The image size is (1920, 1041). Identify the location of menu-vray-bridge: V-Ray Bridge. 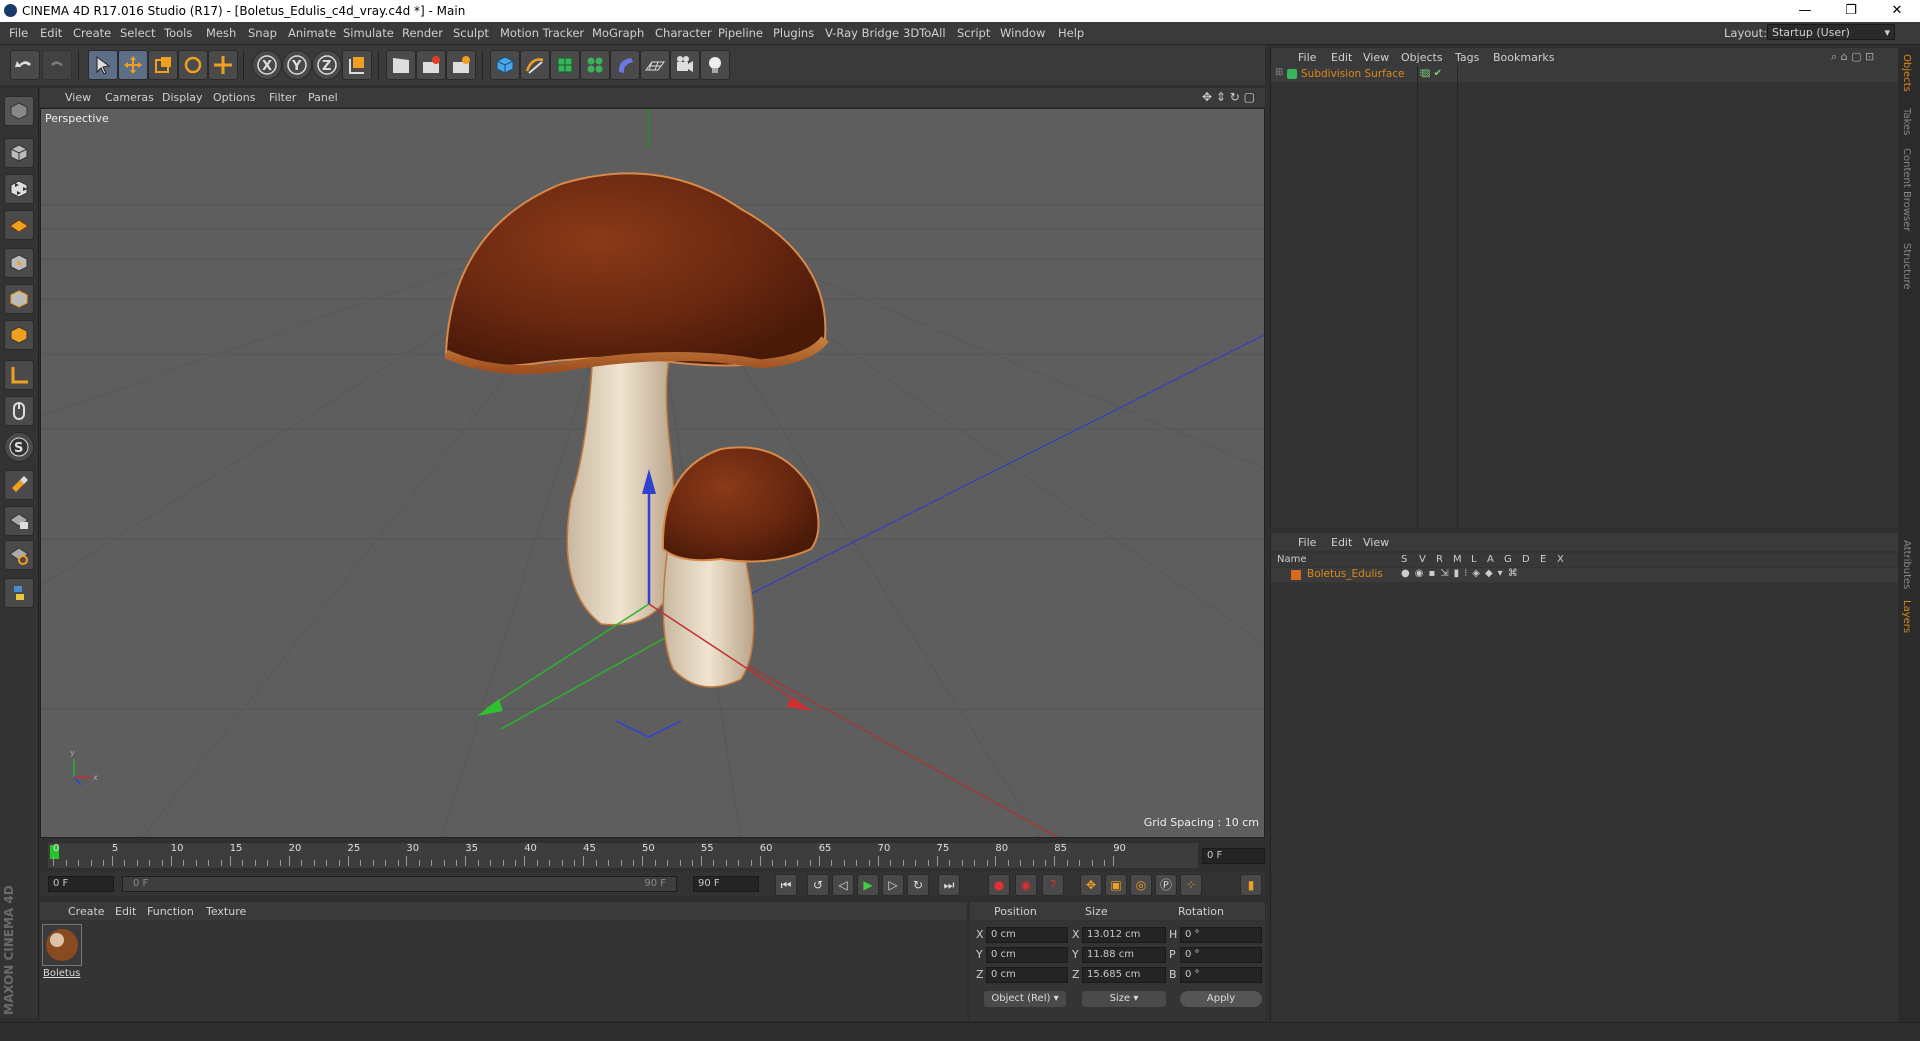
(862, 33).